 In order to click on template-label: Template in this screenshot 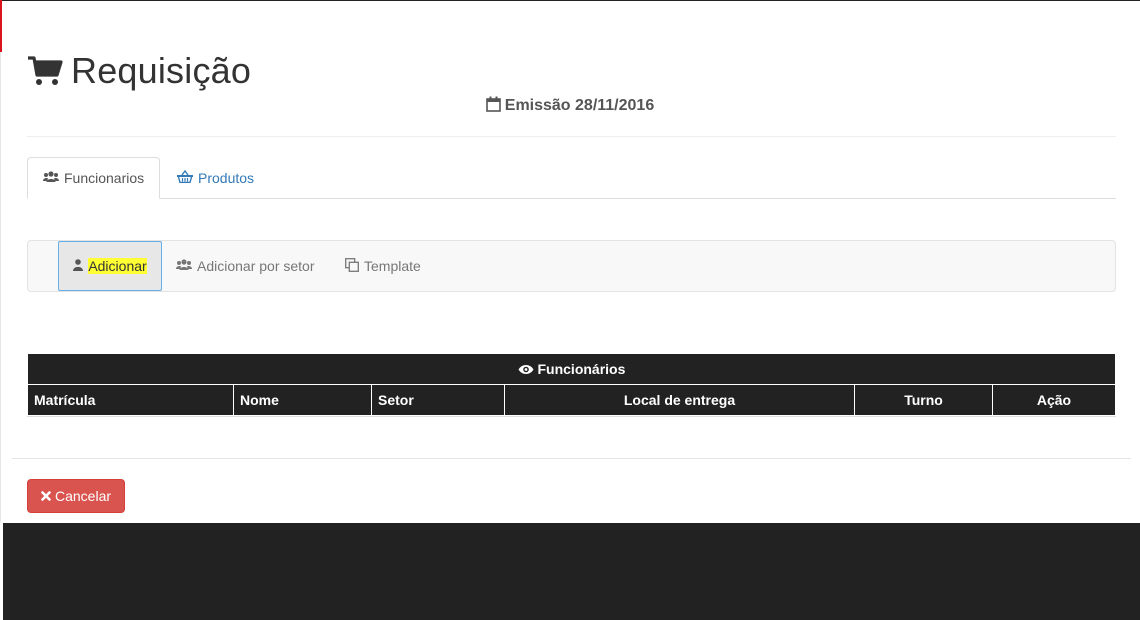, I will do `click(392, 266)`.